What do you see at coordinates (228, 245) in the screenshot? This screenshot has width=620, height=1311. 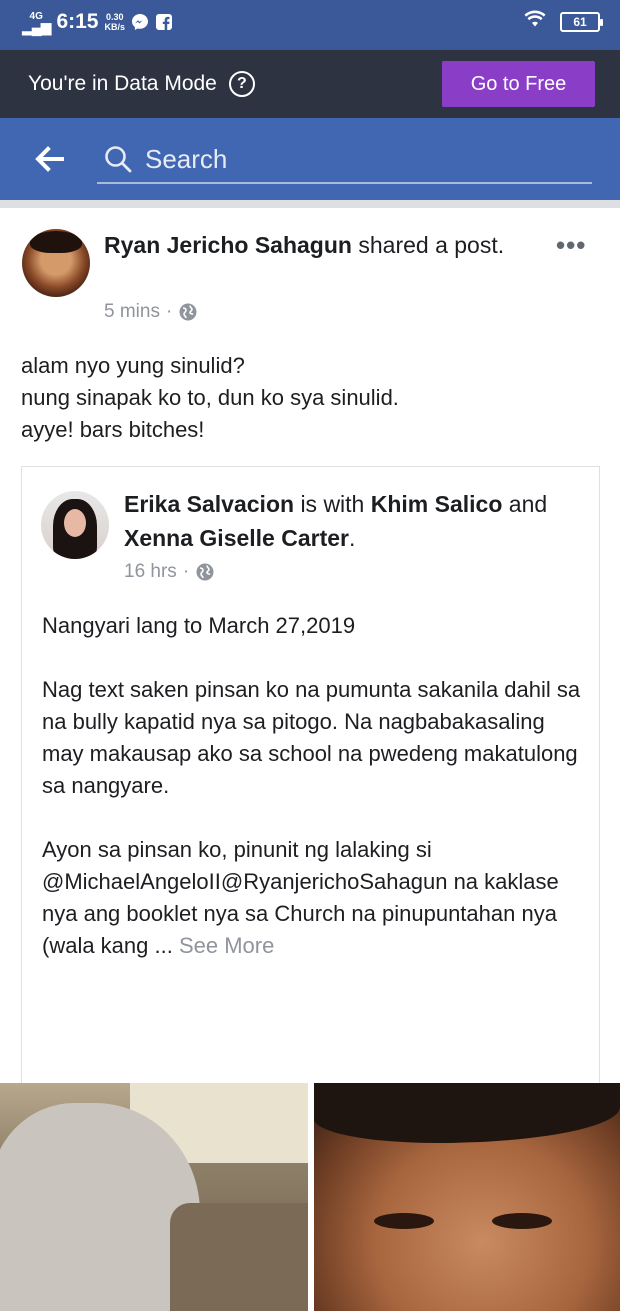 I see `author-name: Ryan Jericho Sahagun` at bounding box center [228, 245].